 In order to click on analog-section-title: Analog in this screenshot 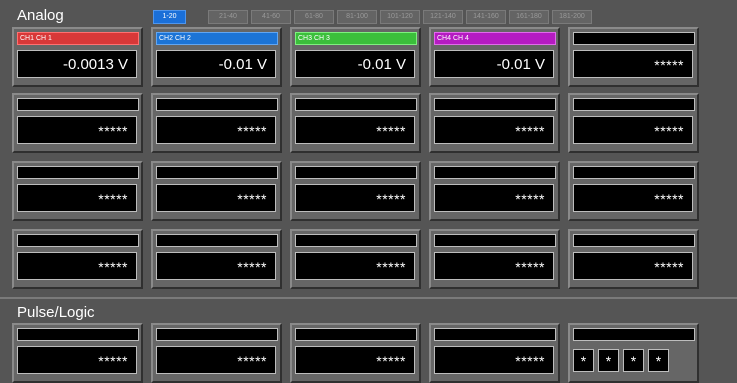, I will do `click(40, 15)`.